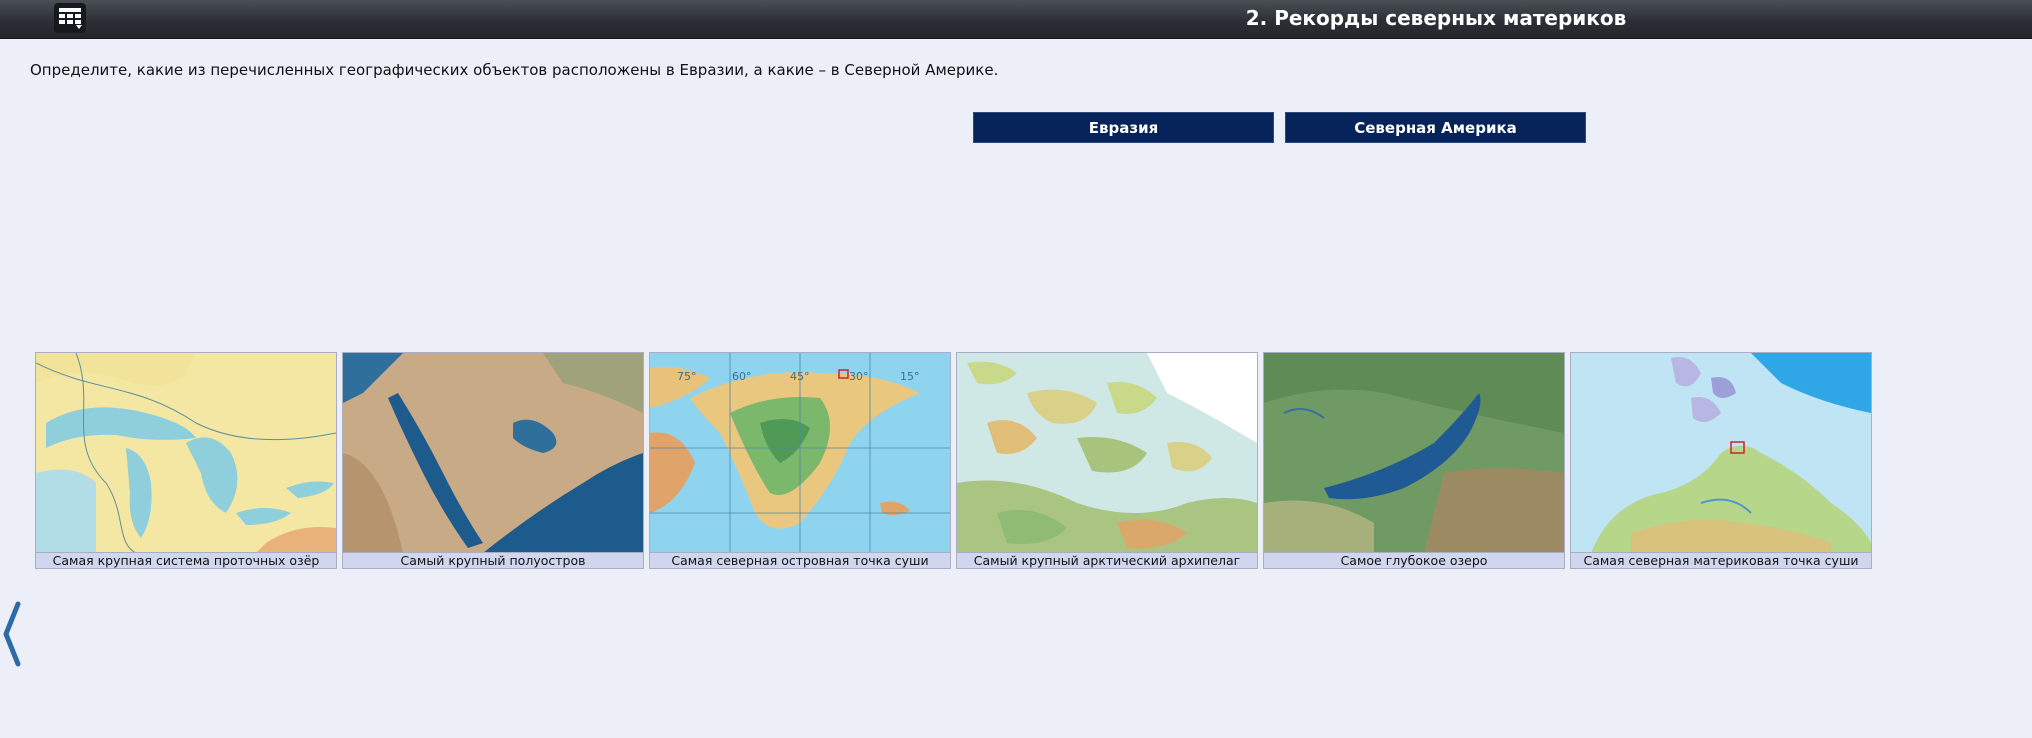 This screenshot has width=2032, height=738. I want to click on greenland-map: 75° 60° 45° 30° 15°, so click(800, 453).